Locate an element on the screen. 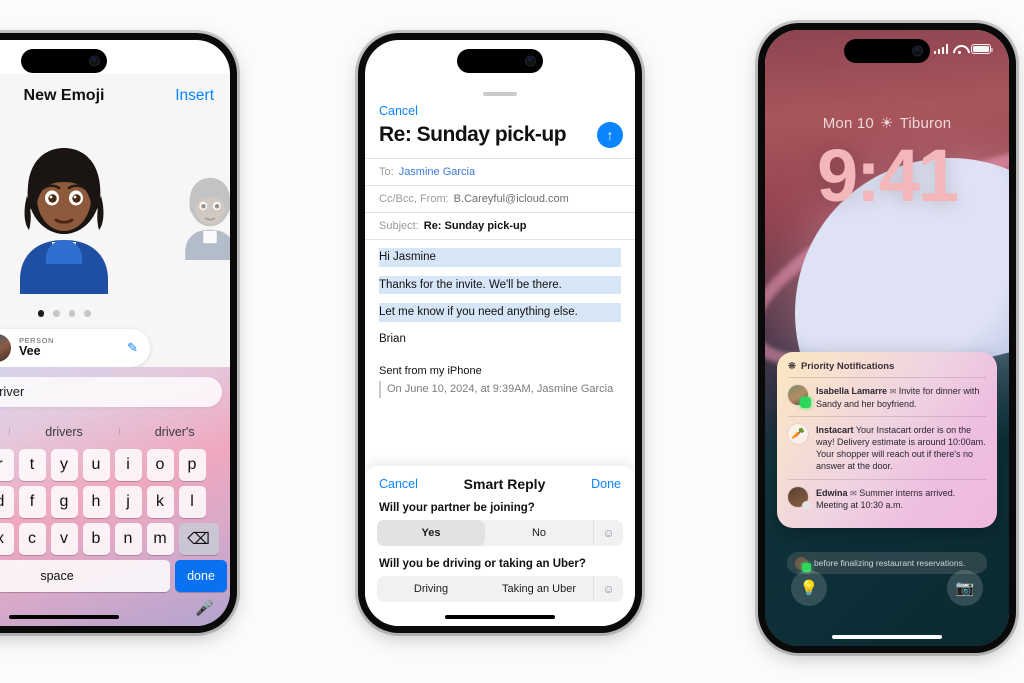 The height and width of the screenshot is (683, 1024). status-indicators is located at coordinates (184, 59).